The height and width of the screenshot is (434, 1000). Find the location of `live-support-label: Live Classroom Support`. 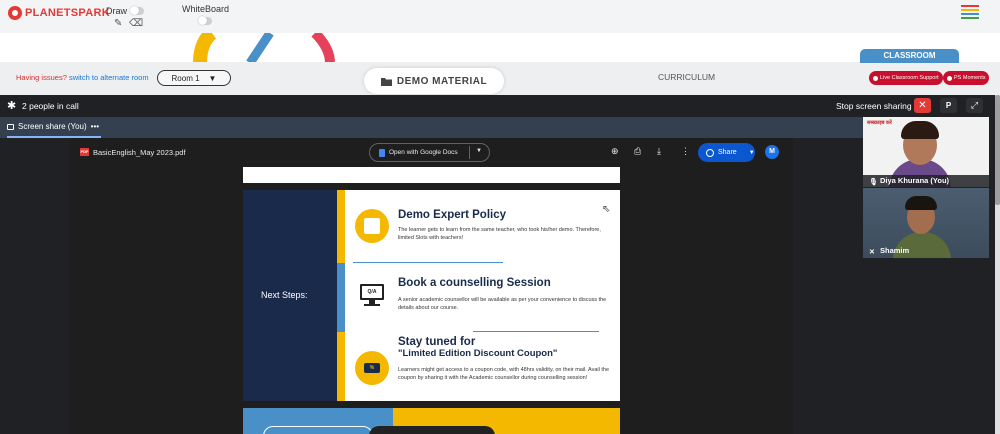

live-support-label: Live Classroom Support is located at coordinates (909, 78).